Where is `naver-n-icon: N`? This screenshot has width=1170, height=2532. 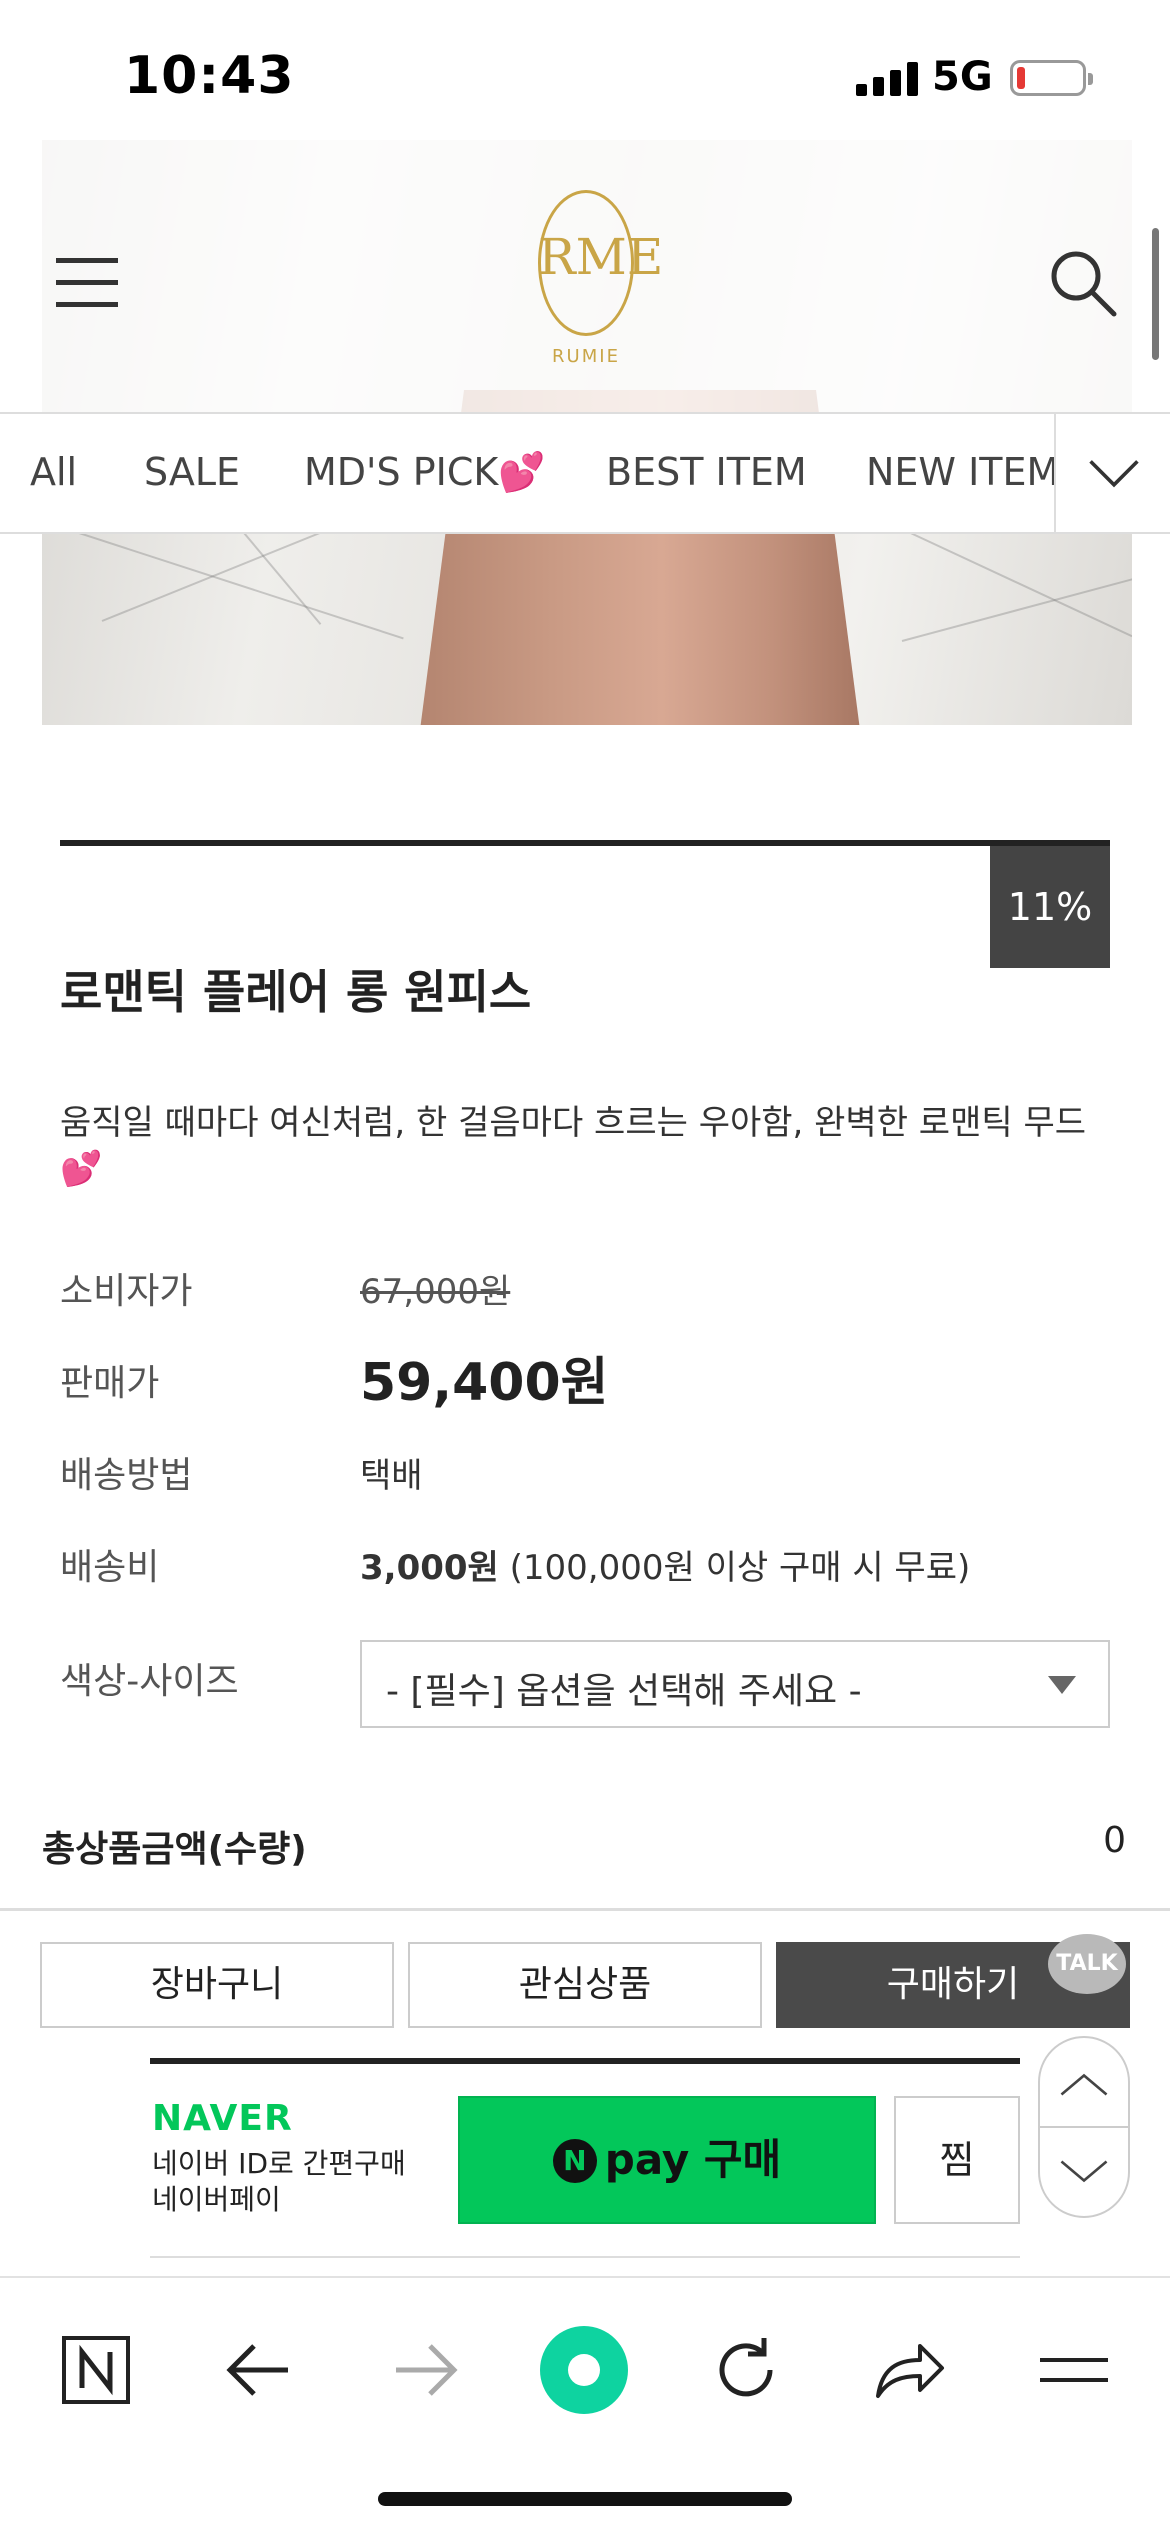 naver-n-icon: N is located at coordinates (574, 2161).